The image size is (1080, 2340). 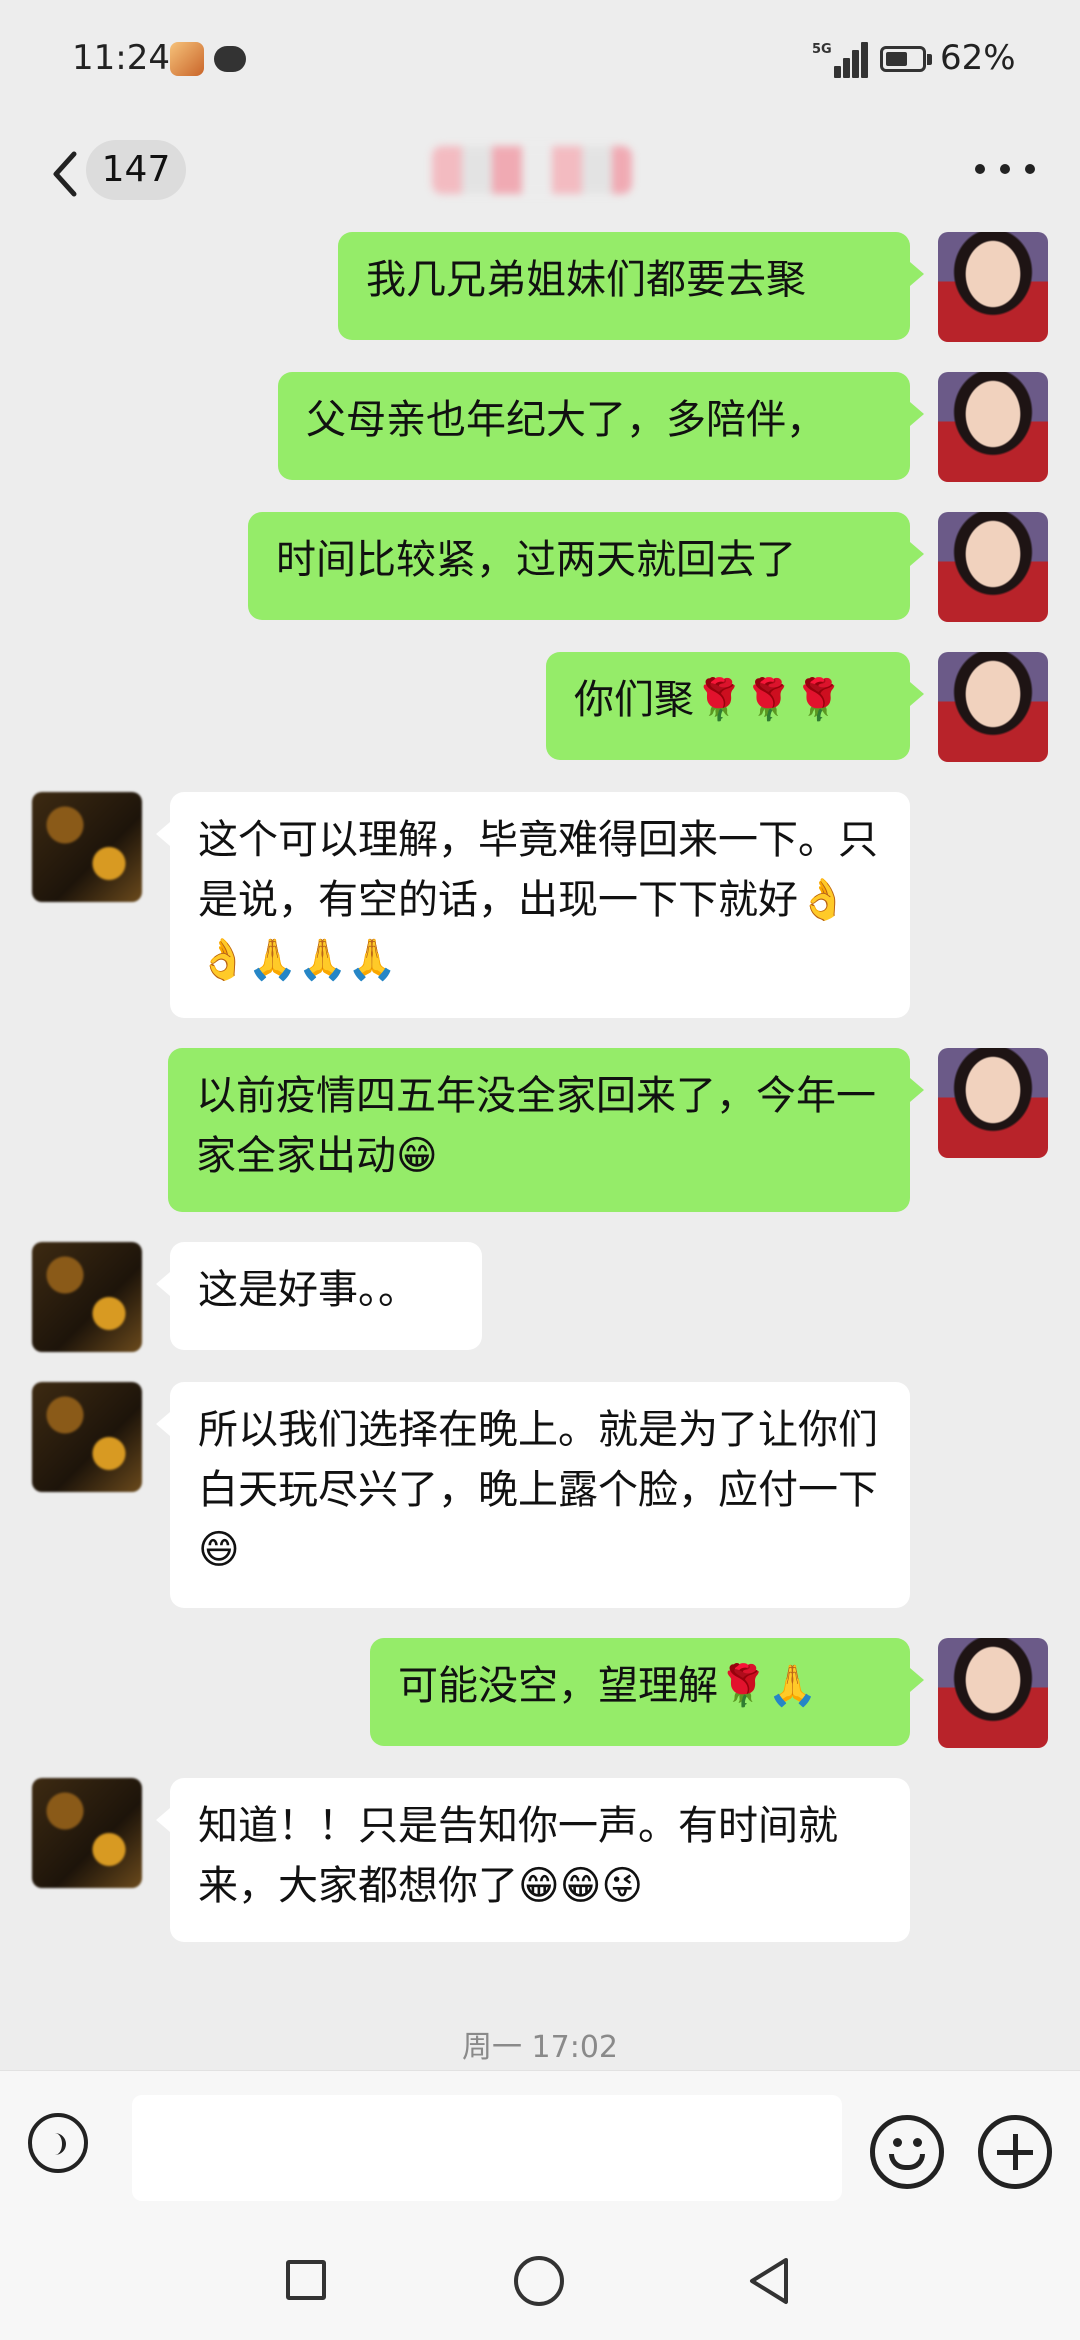 I want to click on plus-icon, so click(x=1015, y=2152).